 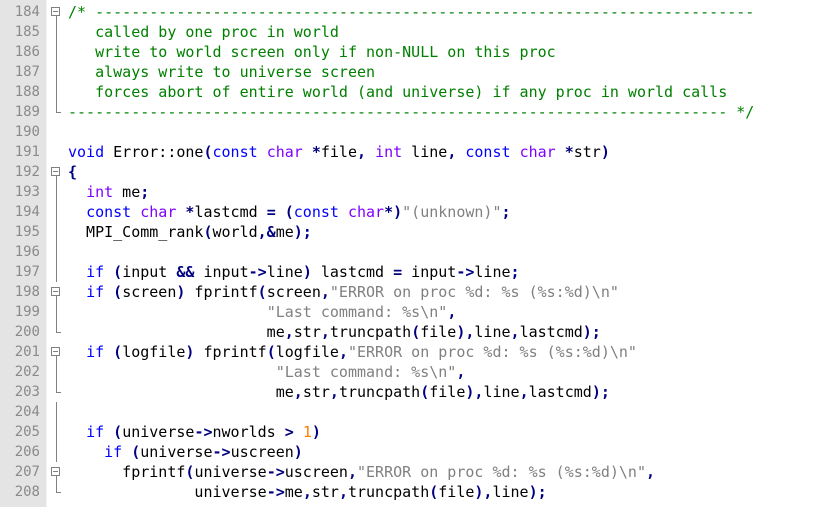 What do you see at coordinates (262, 452) in the screenshot?
I see `code-token: uscreen` at bounding box center [262, 452].